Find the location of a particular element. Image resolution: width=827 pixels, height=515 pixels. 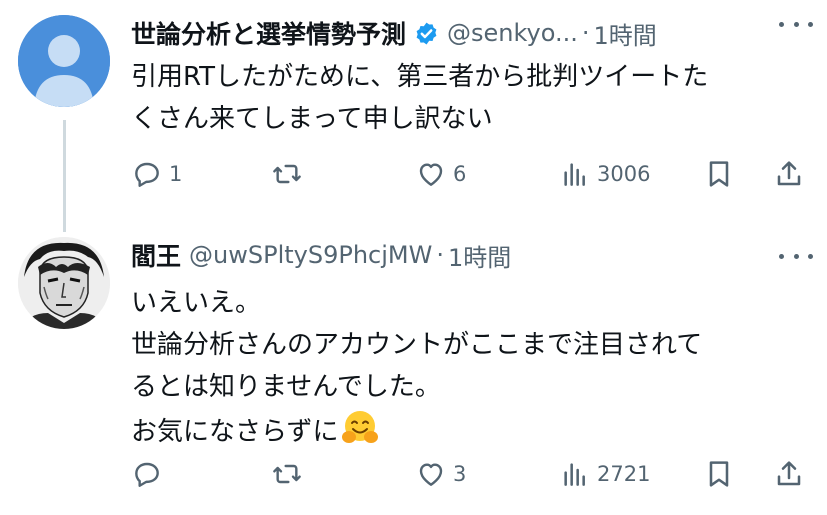

tweet-header: 世論分析と選挙情勢予測 @senkyo... · 1時間 is located at coordinates (469, 33).